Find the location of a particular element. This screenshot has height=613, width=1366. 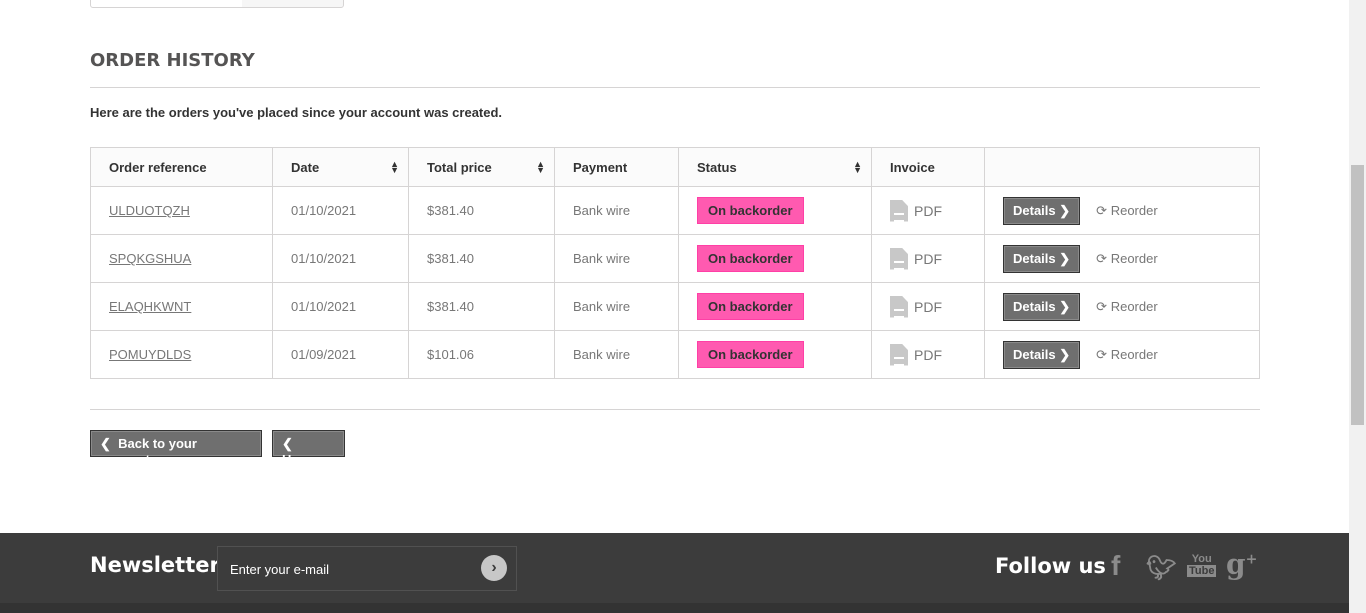

follow-us-heading: Follow us is located at coordinates (1050, 566).